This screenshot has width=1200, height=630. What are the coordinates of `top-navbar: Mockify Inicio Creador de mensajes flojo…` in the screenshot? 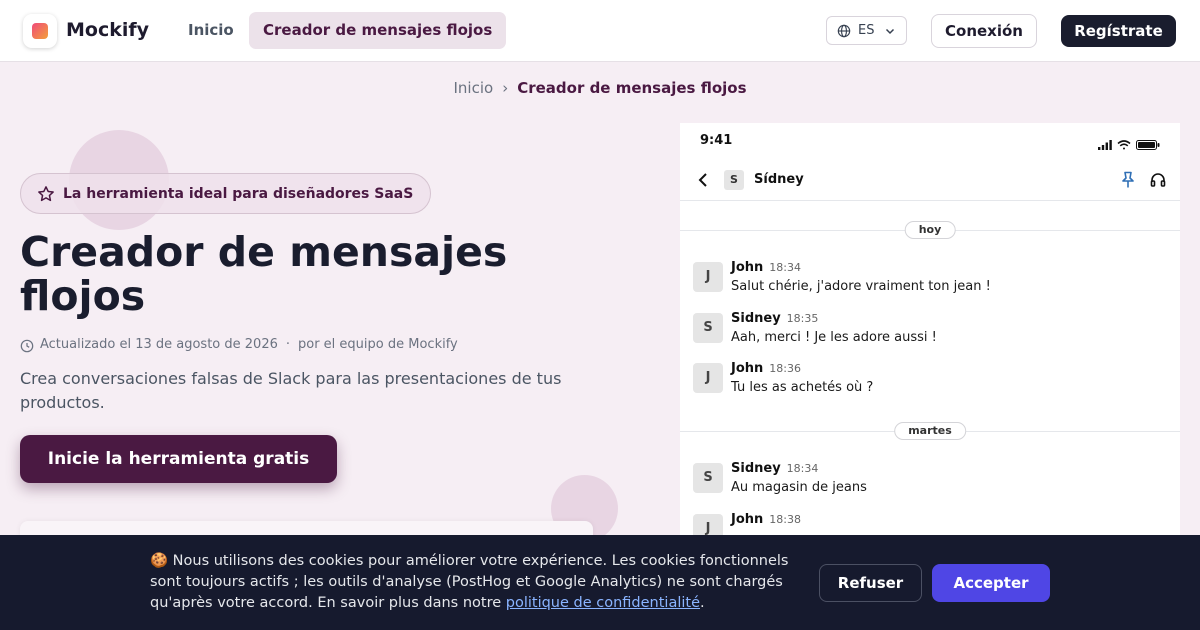 It's located at (600, 31).